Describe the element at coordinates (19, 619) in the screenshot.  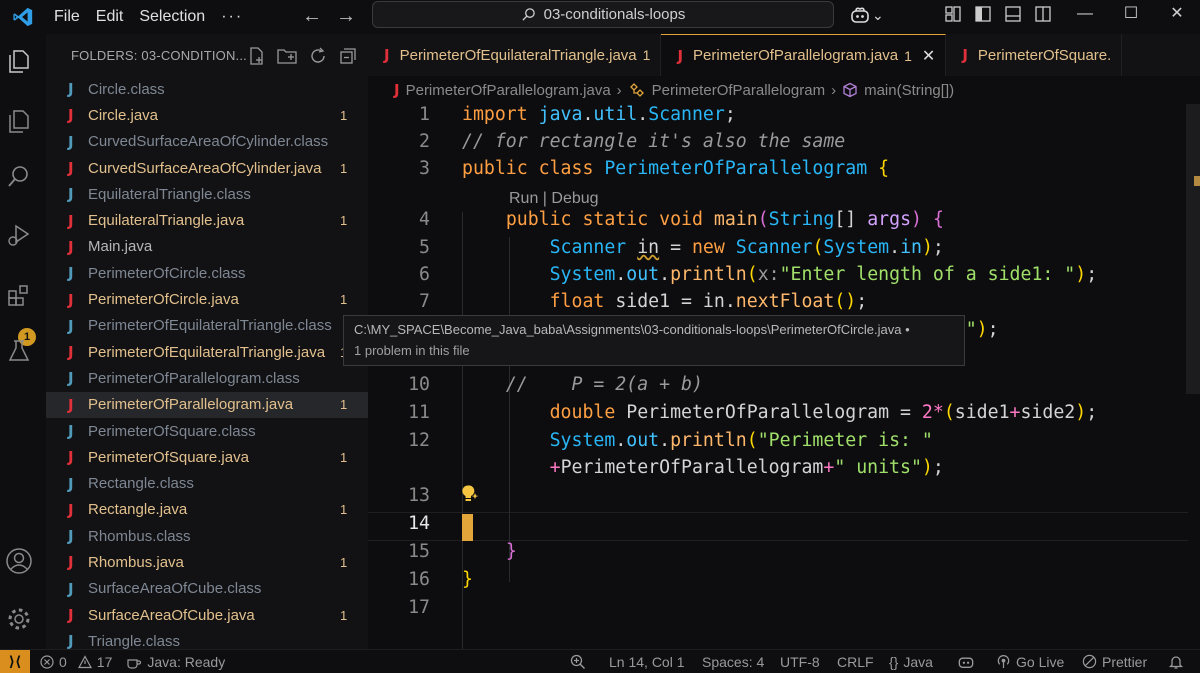
I see `settings-gear-icon` at that location.